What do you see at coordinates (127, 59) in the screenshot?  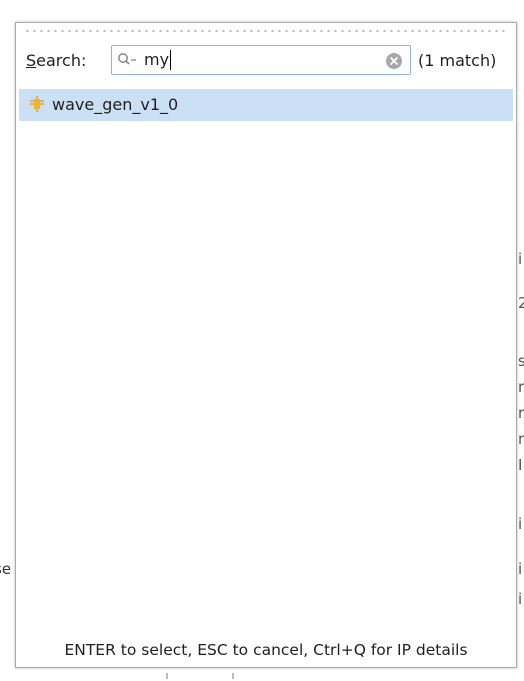 I see `search-icon` at bounding box center [127, 59].